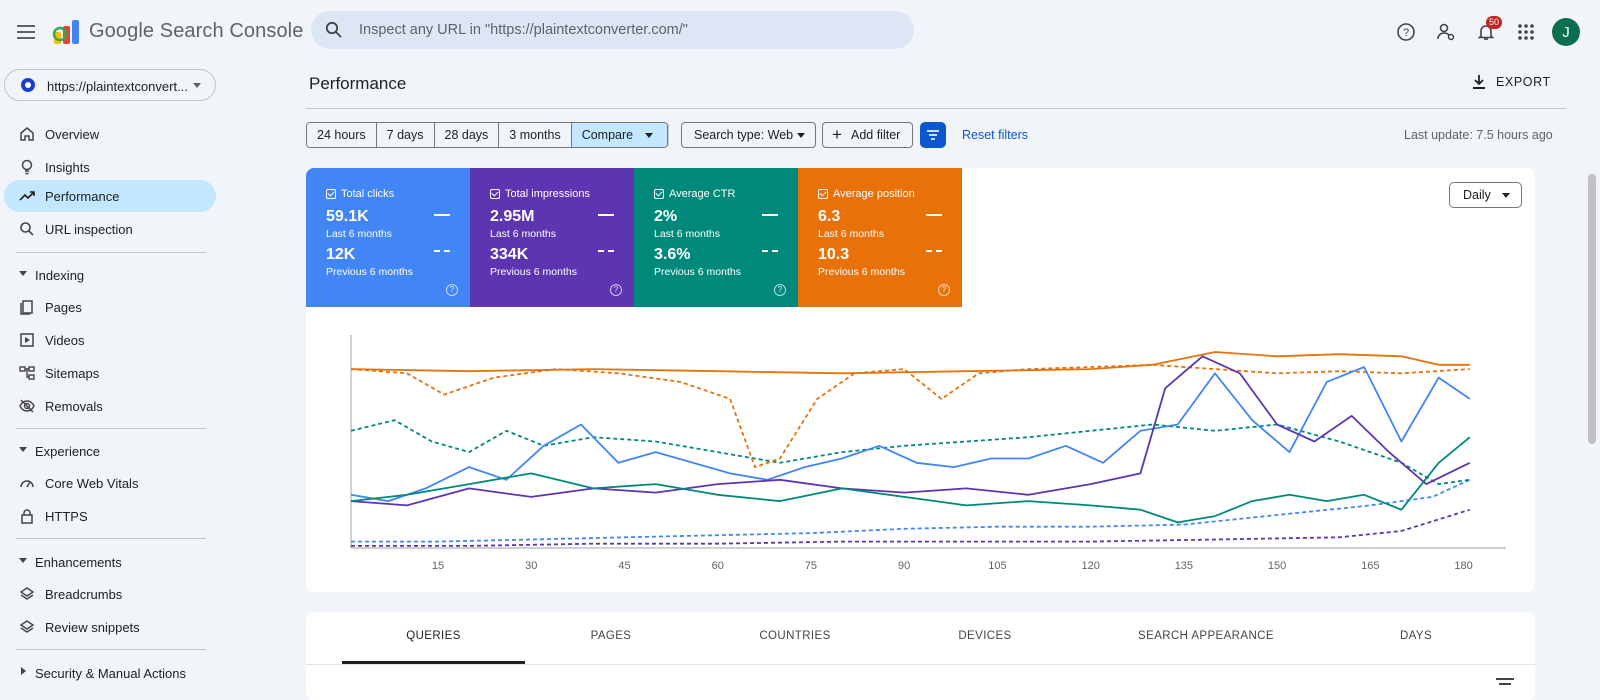 The image size is (1600, 700). I want to click on filter-rows-icon, so click(1505, 684).